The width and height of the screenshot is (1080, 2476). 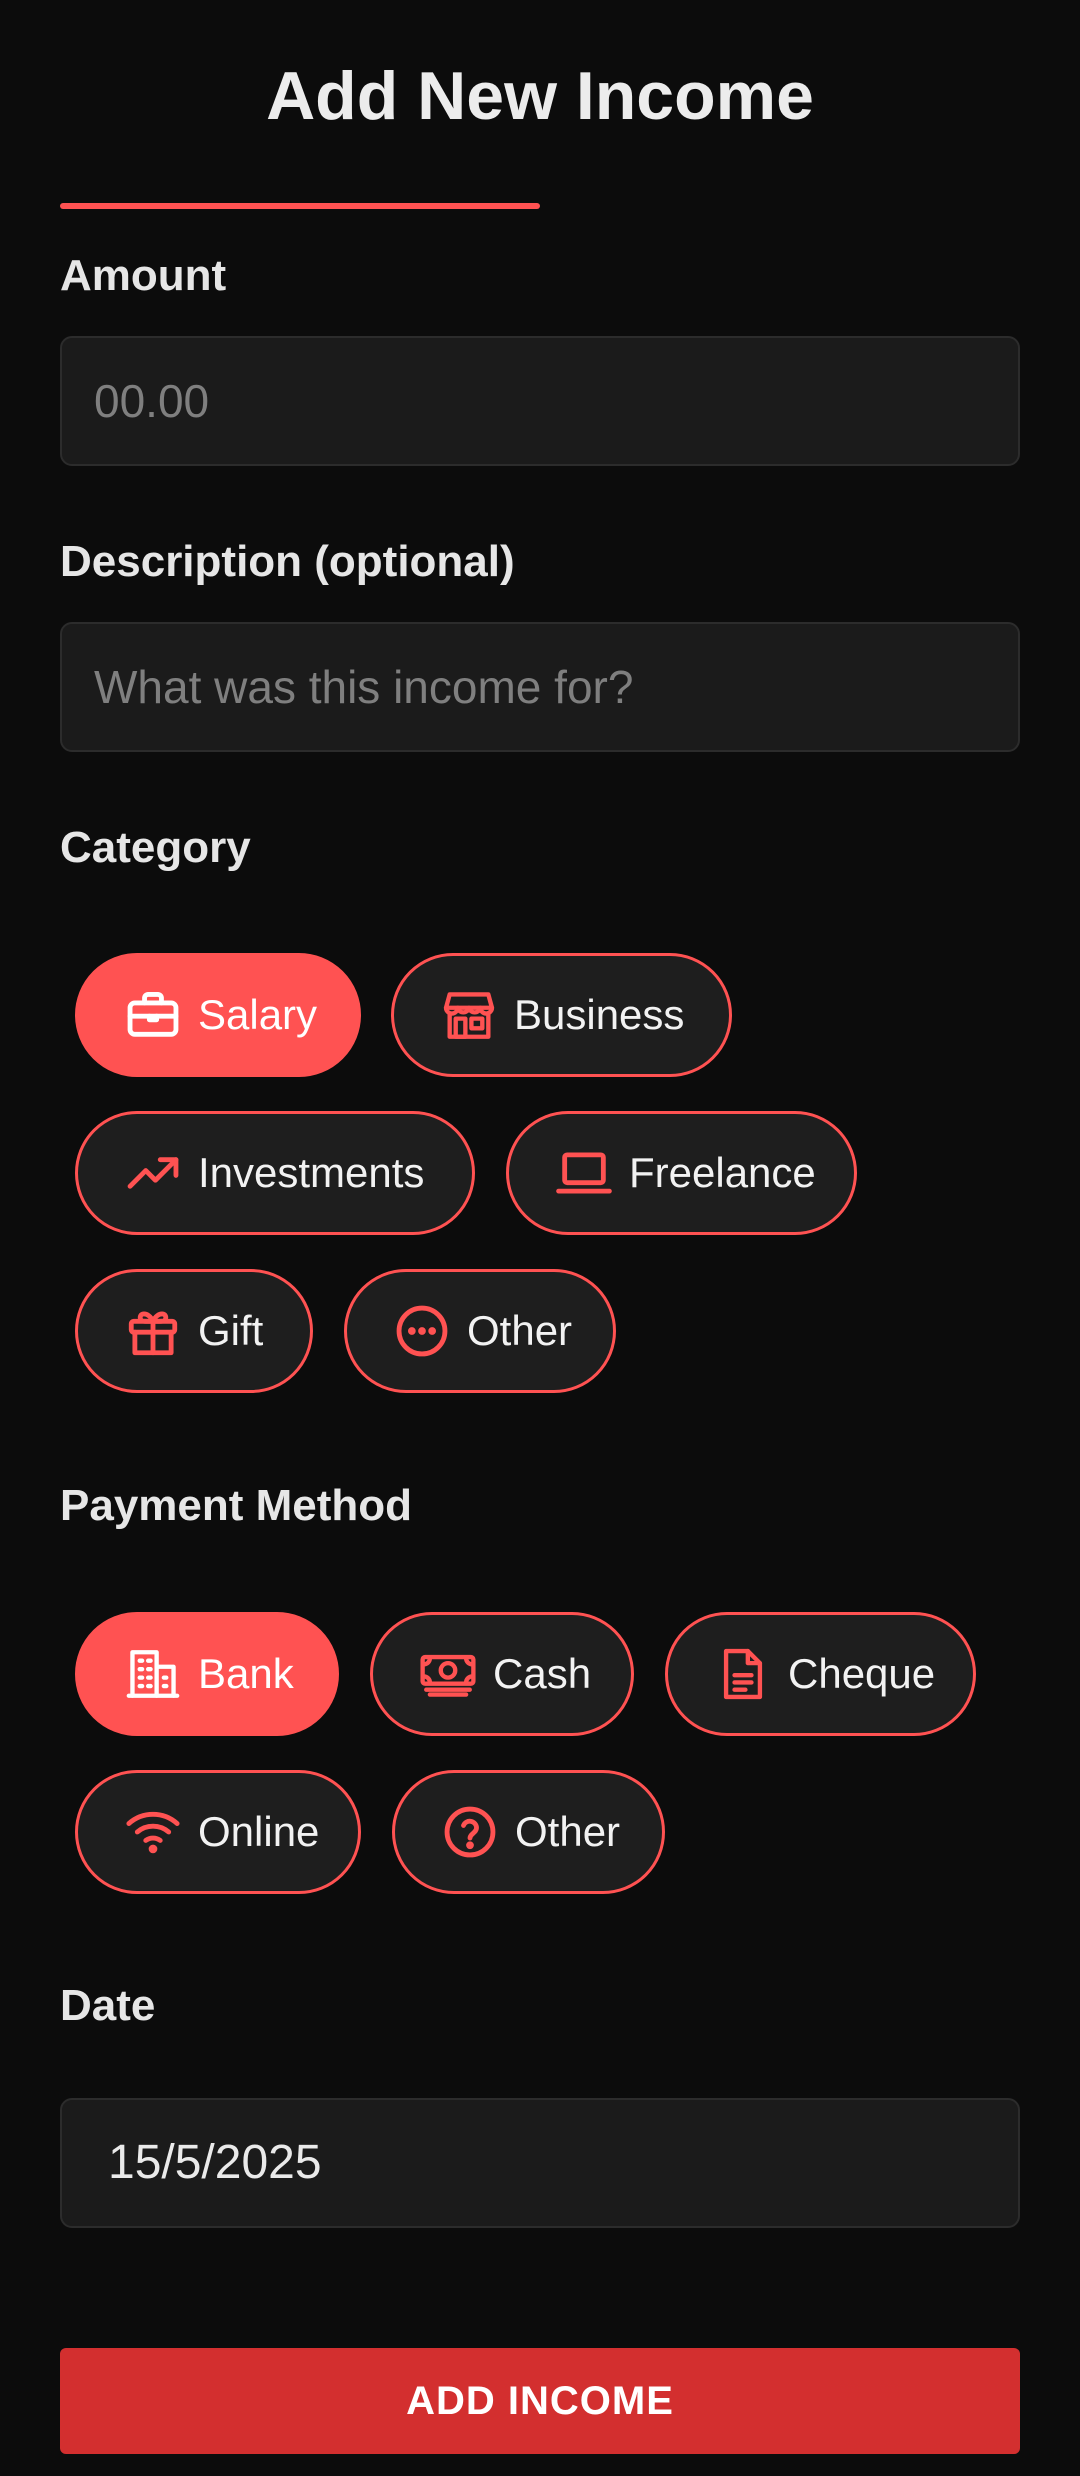 What do you see at coordinates (236, 1505) in the screenshot?
I see `payment-method-label: Payment Method` at bounding box center [236, 1505].